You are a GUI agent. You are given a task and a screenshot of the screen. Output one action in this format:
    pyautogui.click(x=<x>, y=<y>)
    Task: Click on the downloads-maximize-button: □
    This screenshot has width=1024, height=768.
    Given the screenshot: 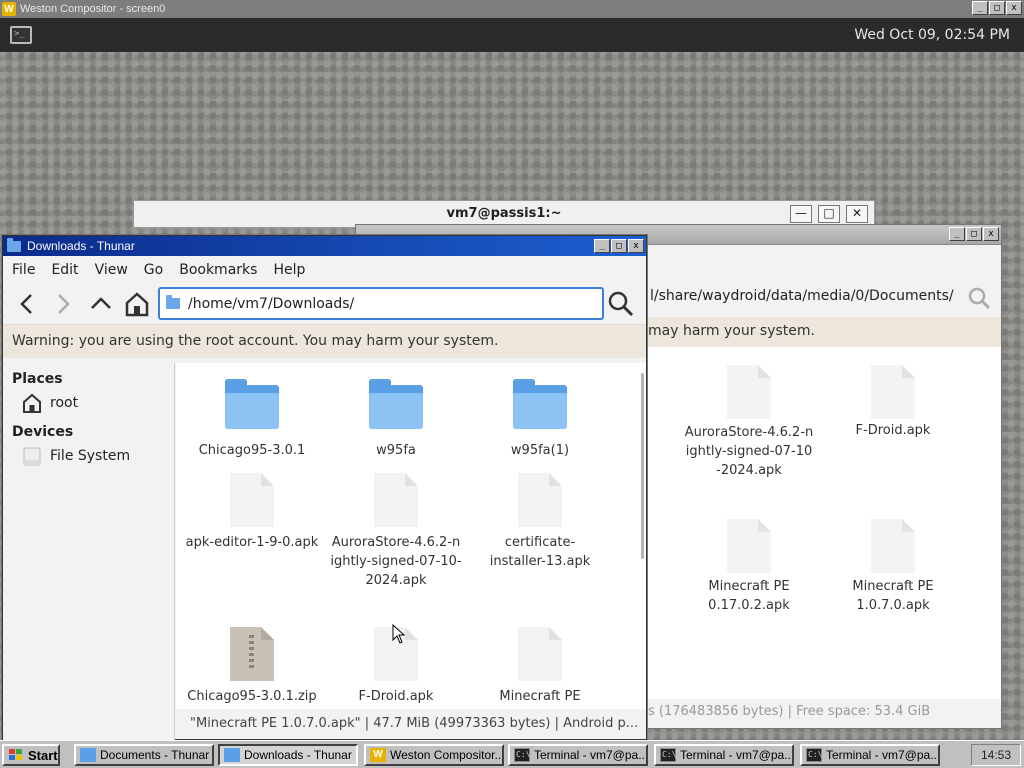 What is the action you would take?
    pyautogui.click(x=619, y=246)
    